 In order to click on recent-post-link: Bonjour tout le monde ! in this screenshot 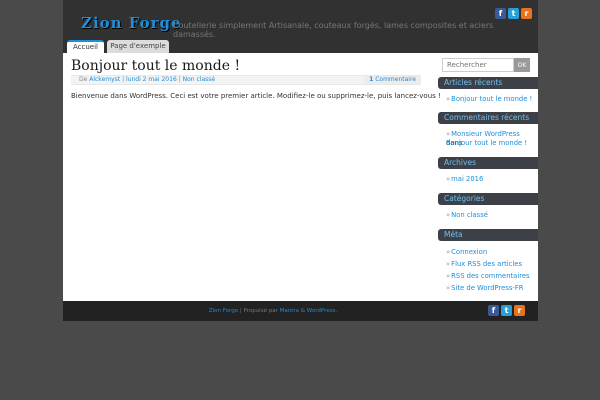, I will do `click(491, 99)`.